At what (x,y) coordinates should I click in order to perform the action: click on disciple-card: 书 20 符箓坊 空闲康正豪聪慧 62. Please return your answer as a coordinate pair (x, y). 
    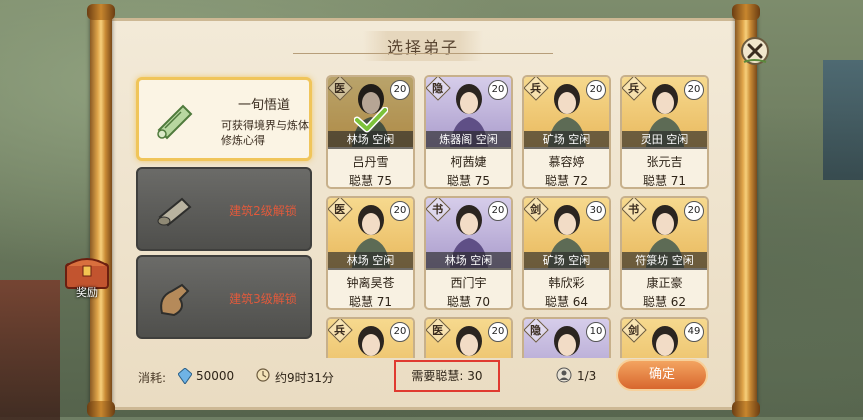
    Looking at the image, I should click on (664, 253).